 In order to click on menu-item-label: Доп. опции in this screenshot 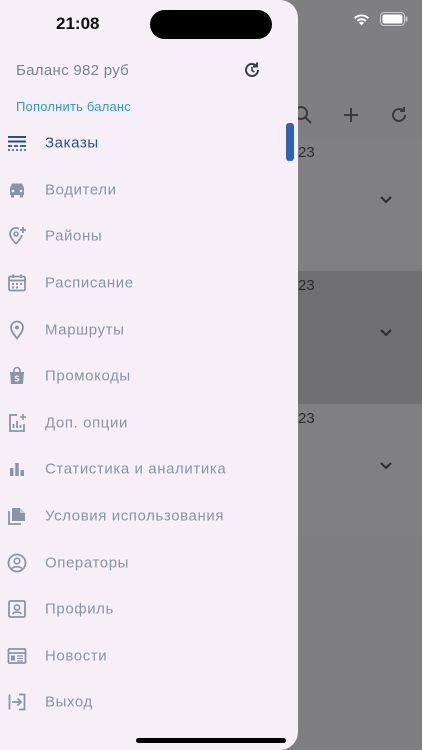, I will do `click(86, 423)`.